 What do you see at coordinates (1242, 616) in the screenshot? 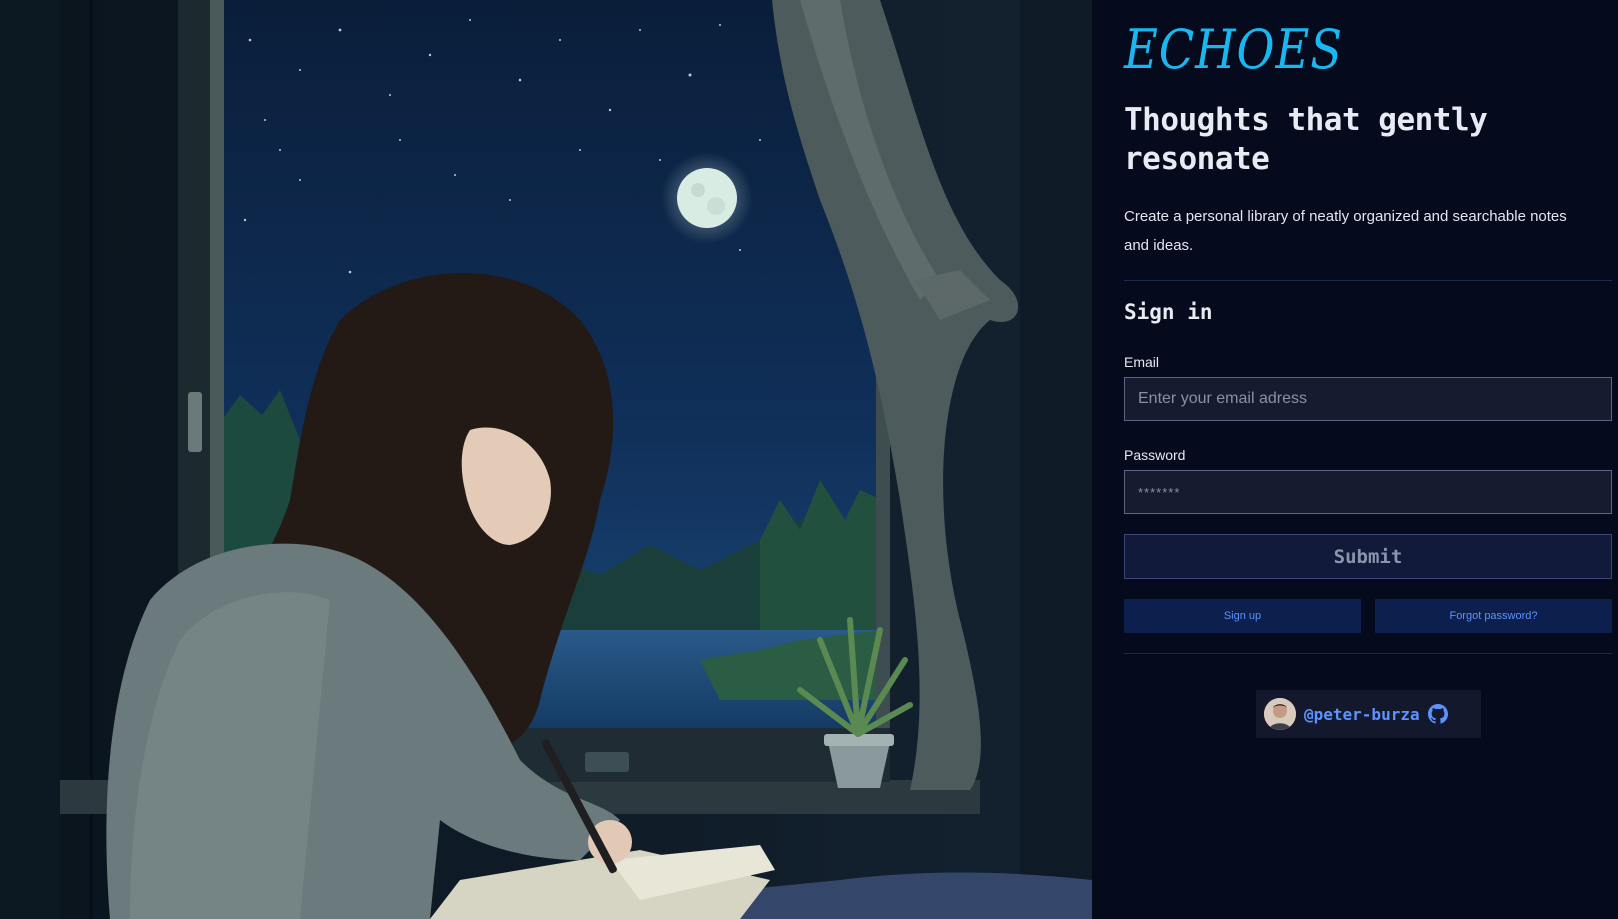
I see `signup-button: Sign up` at bounding box center [1242, 616].